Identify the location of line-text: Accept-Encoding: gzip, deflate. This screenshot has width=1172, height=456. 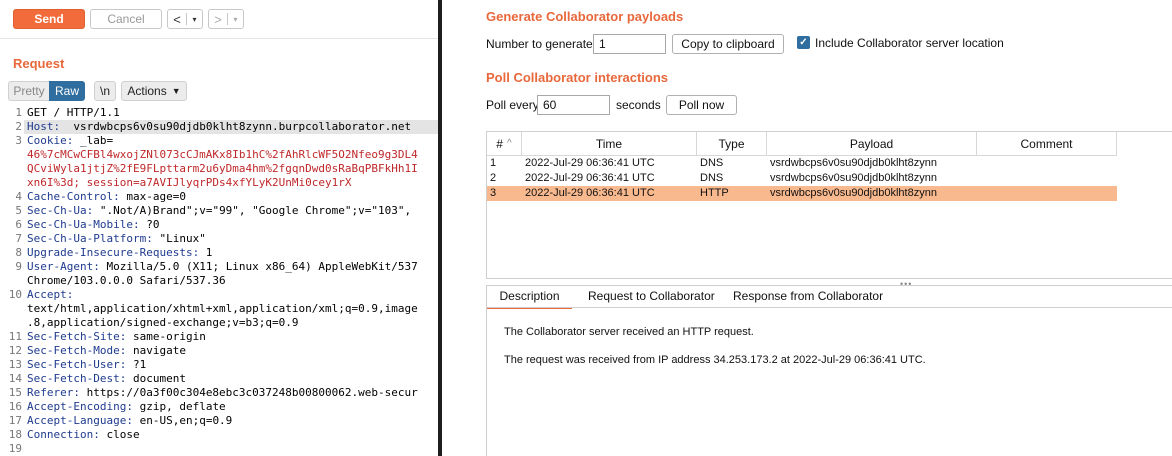
(126, 407).